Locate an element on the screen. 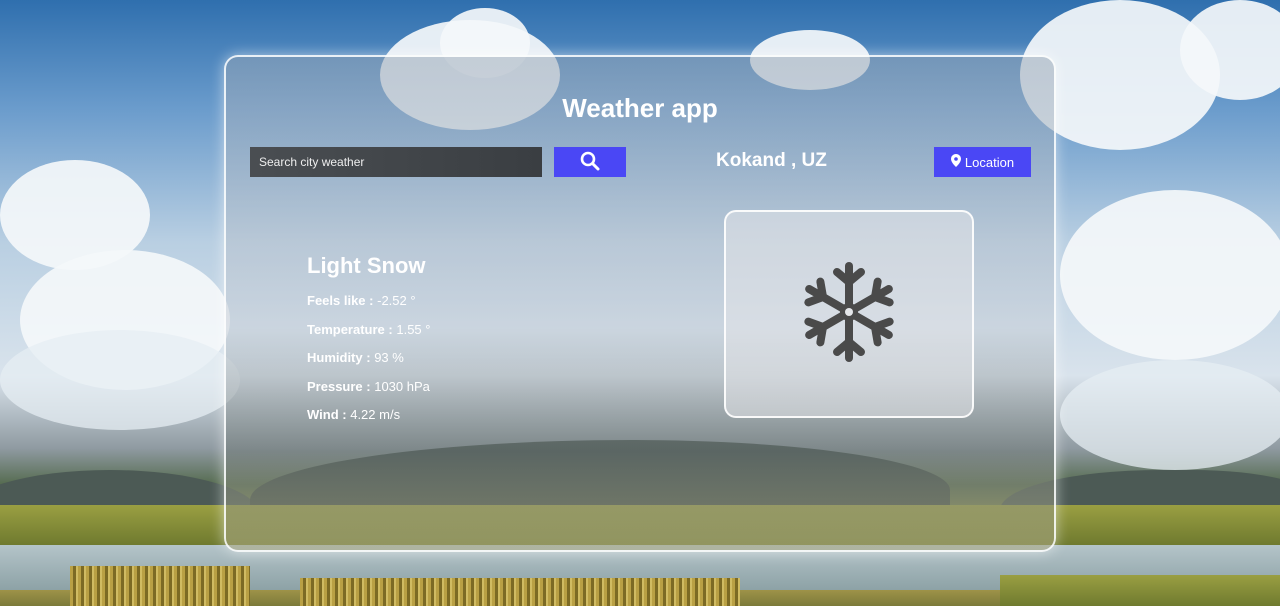 This screenshot has height=606, width=1280. detail-value: 93 % is located at coordinates (389, 357).